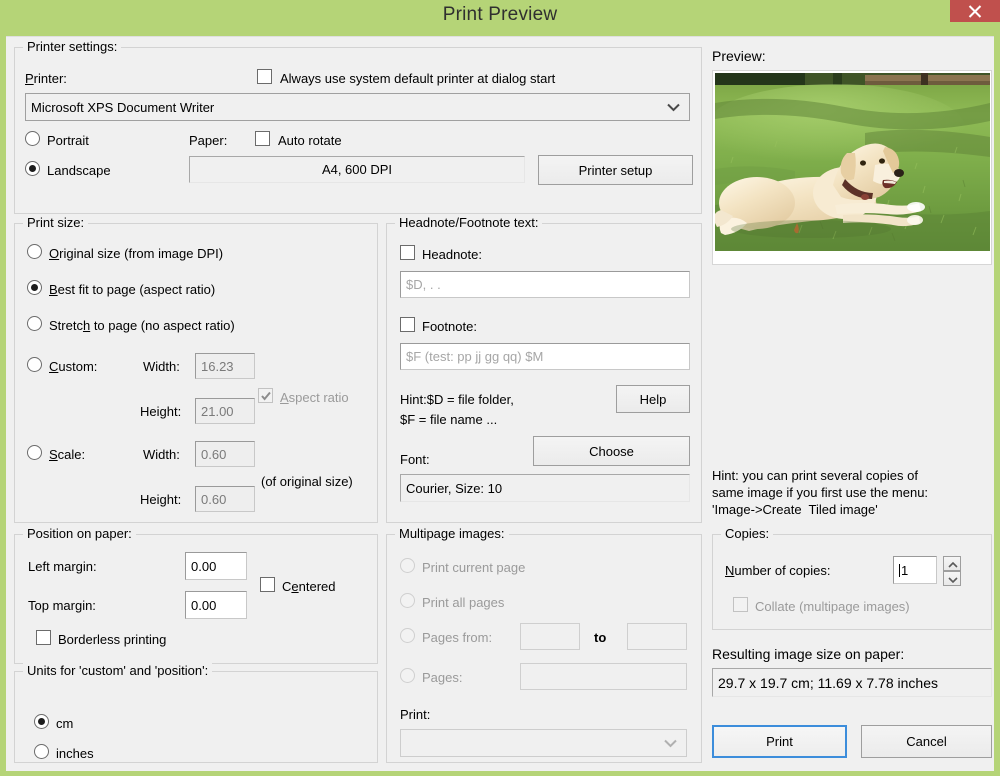  What do you see at coordinates (262, 138) in the screenshot?
I see `auto-rotate-checkbox` at bounding box center [262, 138].